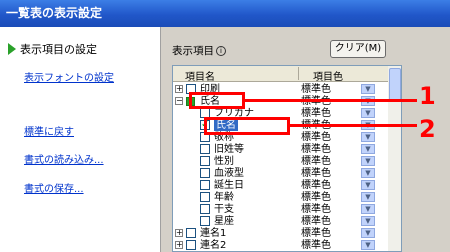 The width and height of the screenshot is (450, 252). I want to click on tree-row: 誕生日 標準色 ▼, so click(280, 185).